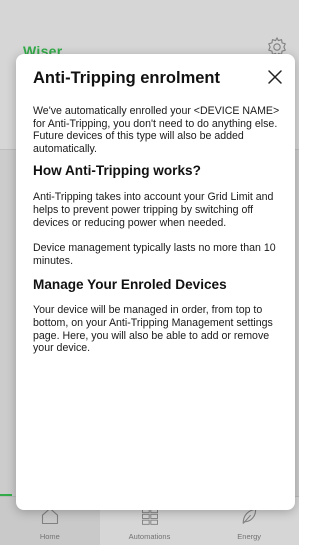  I want to click on dialog-title: Anti-Tripping enrolment, so click(126, 78).